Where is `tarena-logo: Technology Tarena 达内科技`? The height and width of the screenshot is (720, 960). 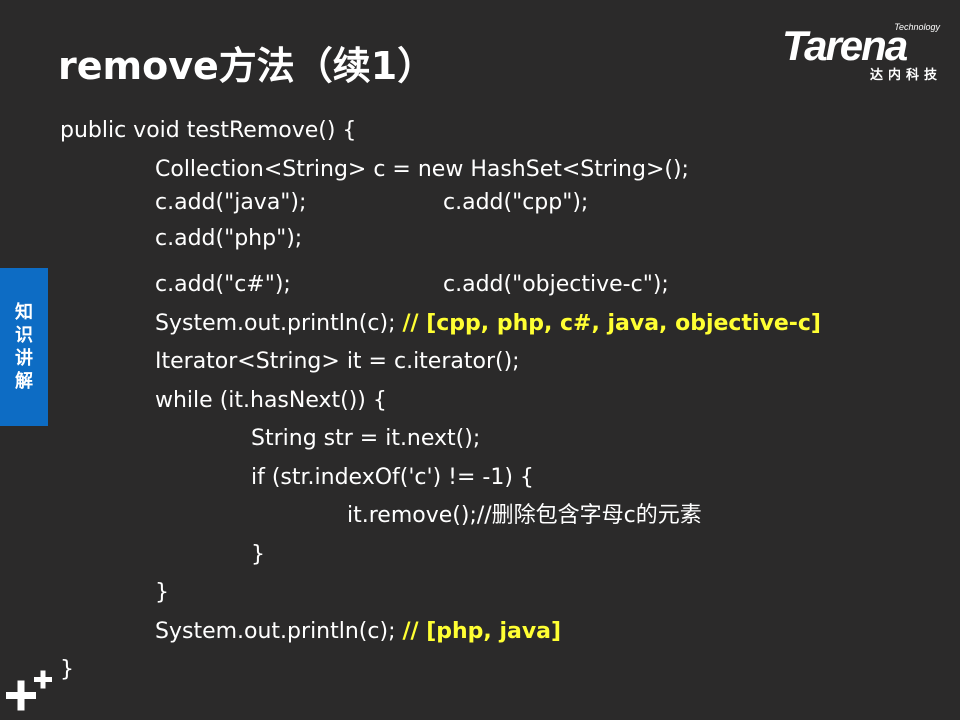
tarena-logo: Technology Tarena 达内科技 is located at coordinates (864, 54).